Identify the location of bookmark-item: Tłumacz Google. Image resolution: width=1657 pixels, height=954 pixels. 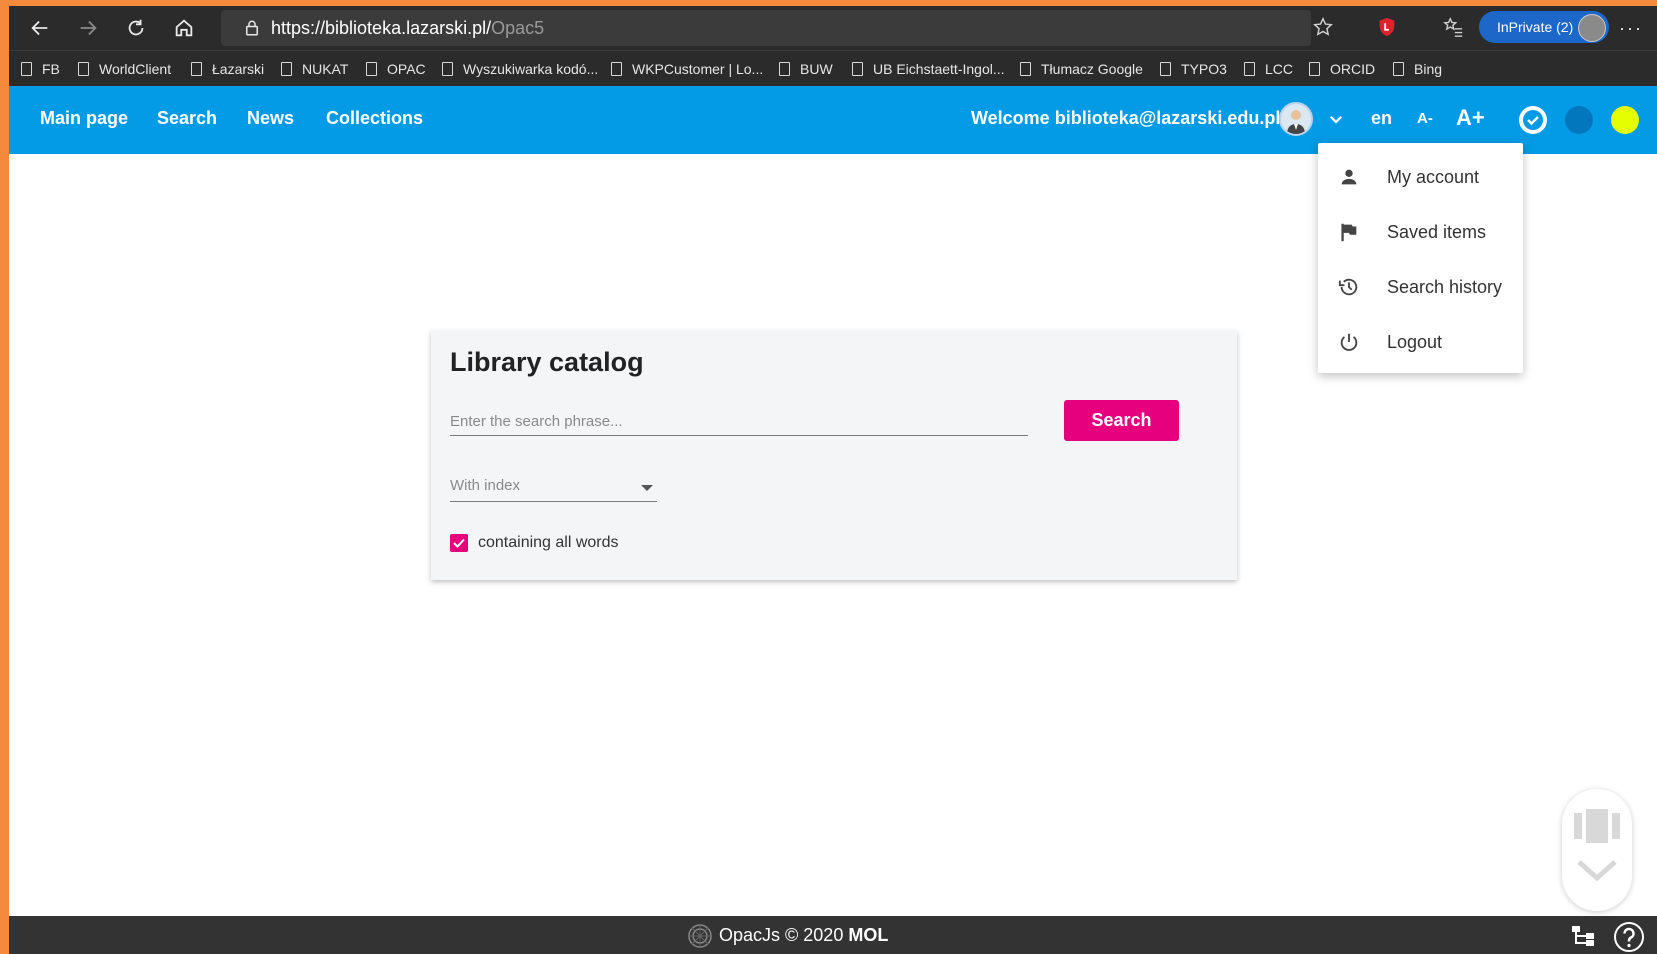
(1081, 69).